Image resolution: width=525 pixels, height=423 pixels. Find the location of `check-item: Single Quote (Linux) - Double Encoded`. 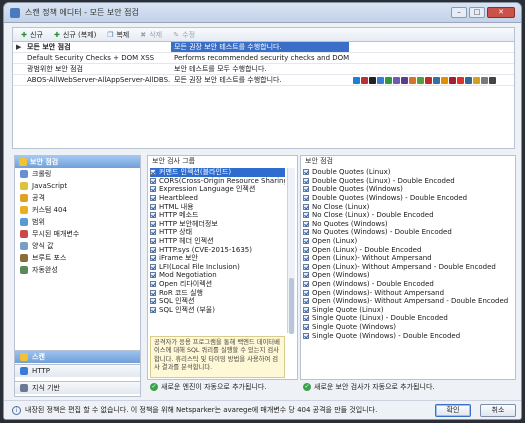

check-item: Single Quote (Linux) - Double Encoded is located at coordinates (408, 318).